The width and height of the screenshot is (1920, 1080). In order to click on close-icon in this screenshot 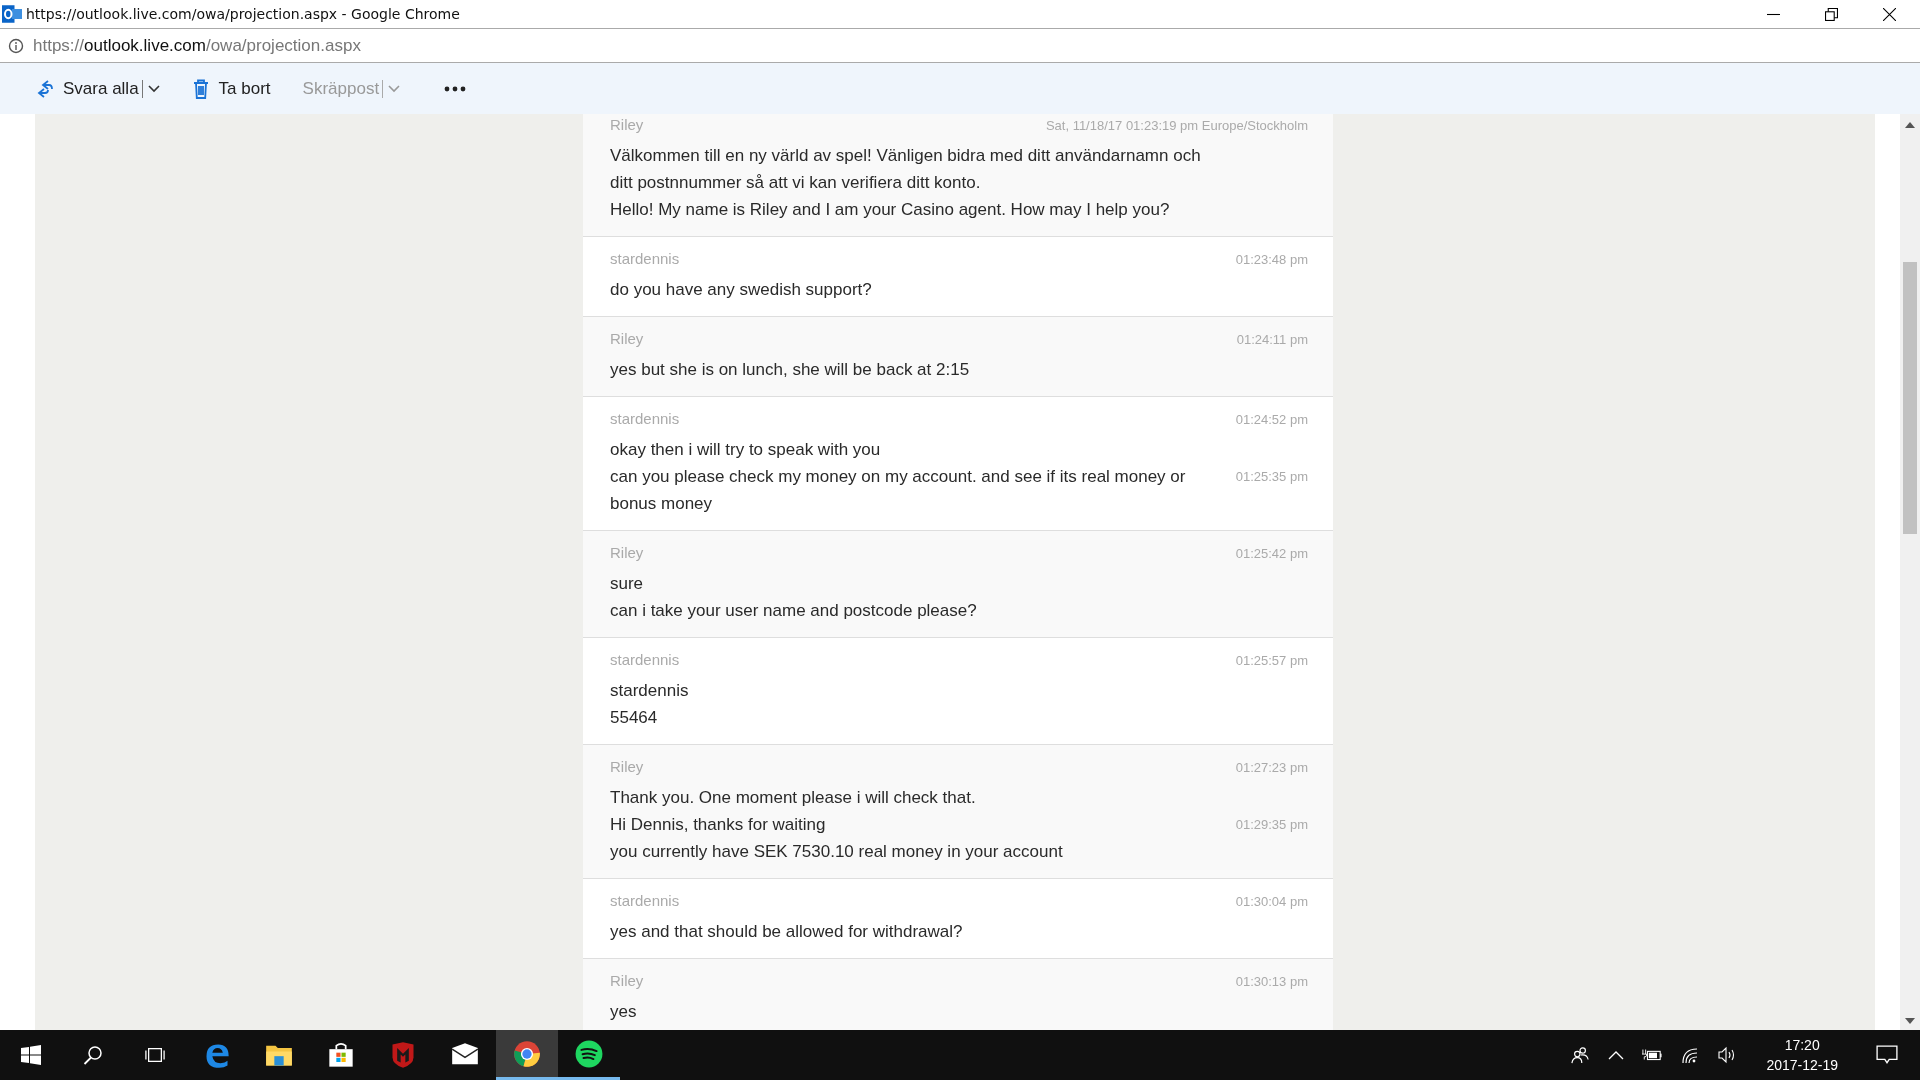, I will do `click(1889, 14)`.